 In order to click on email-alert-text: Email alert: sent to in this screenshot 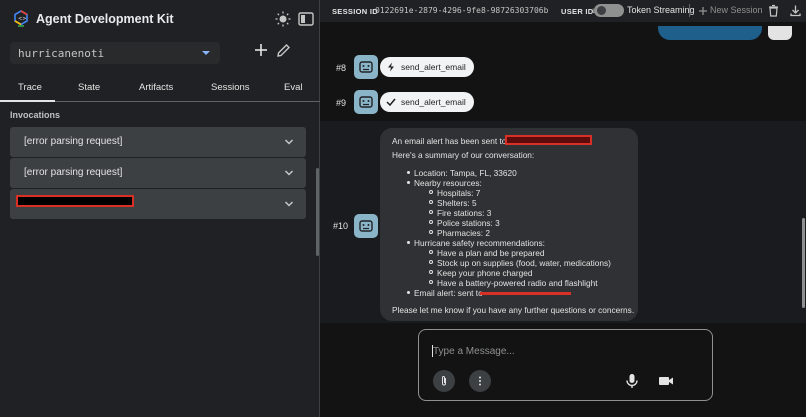, I will do `click(448, 293)`.